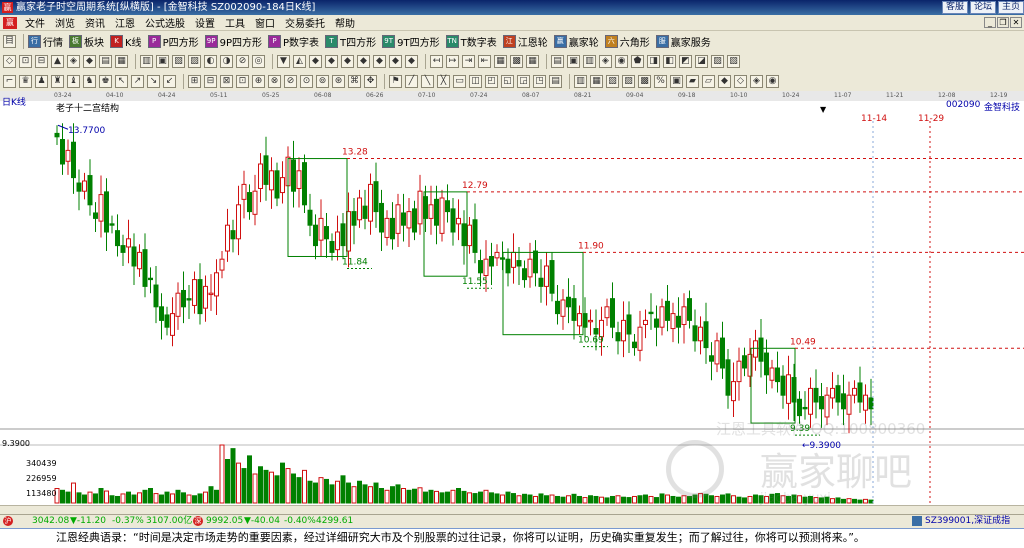 This screenshot has width=1024, height=548. What do you see at coordinates (379, 61) in the screenshot?
I see `drawing-tool-icon-22: ◆` at bounding box center [379, 61].